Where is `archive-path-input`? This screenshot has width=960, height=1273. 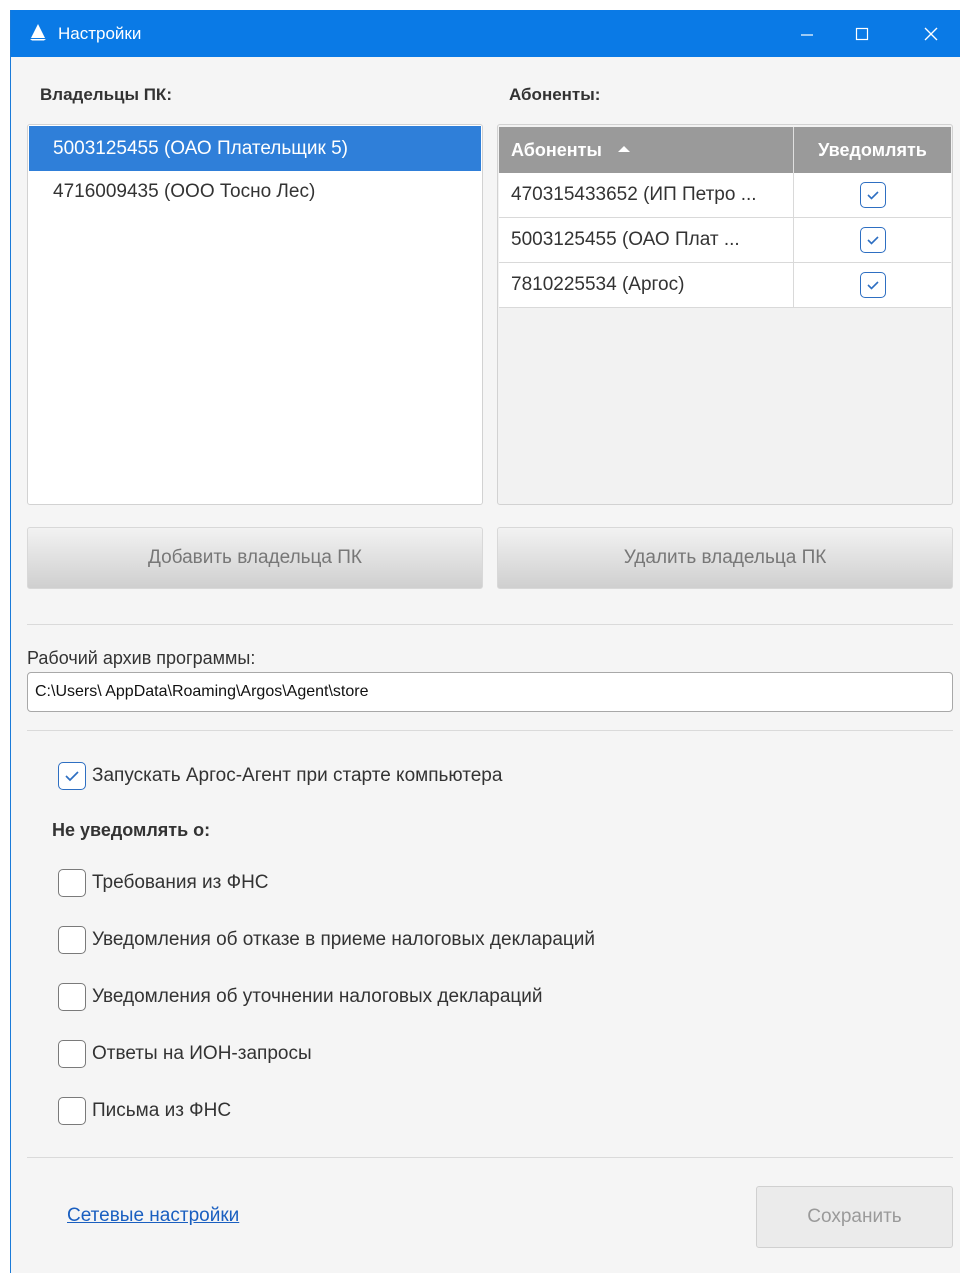 archive-path-input is located at coordinates (490, 692).